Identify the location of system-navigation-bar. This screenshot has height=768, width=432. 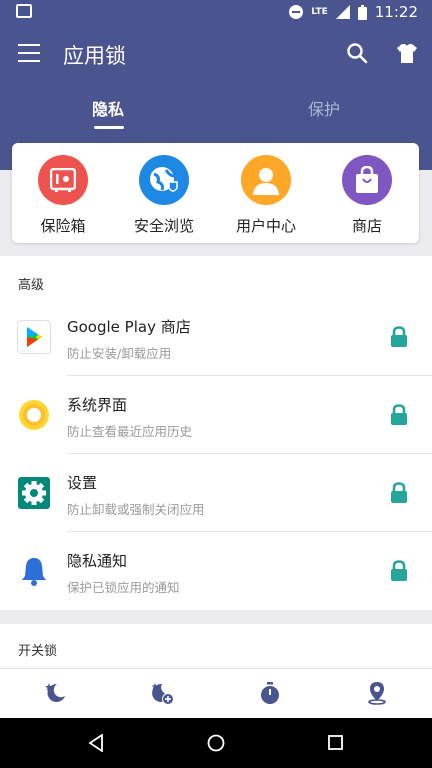
(216, 743).